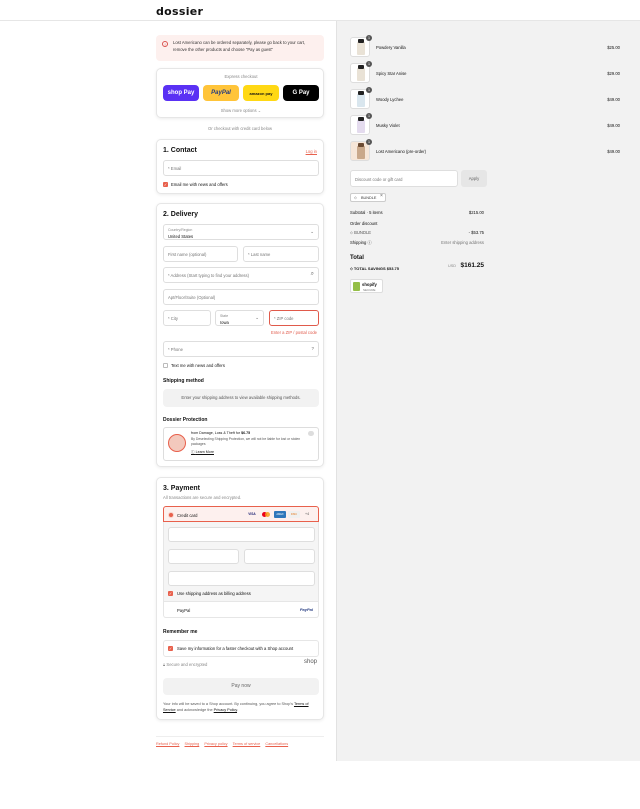 Image resolution: width=640 pixels, height=809 pixels. Describe the element at coordinates (301, 93) in the screenshot. I see `google-pay-button: G Pay` at that location.